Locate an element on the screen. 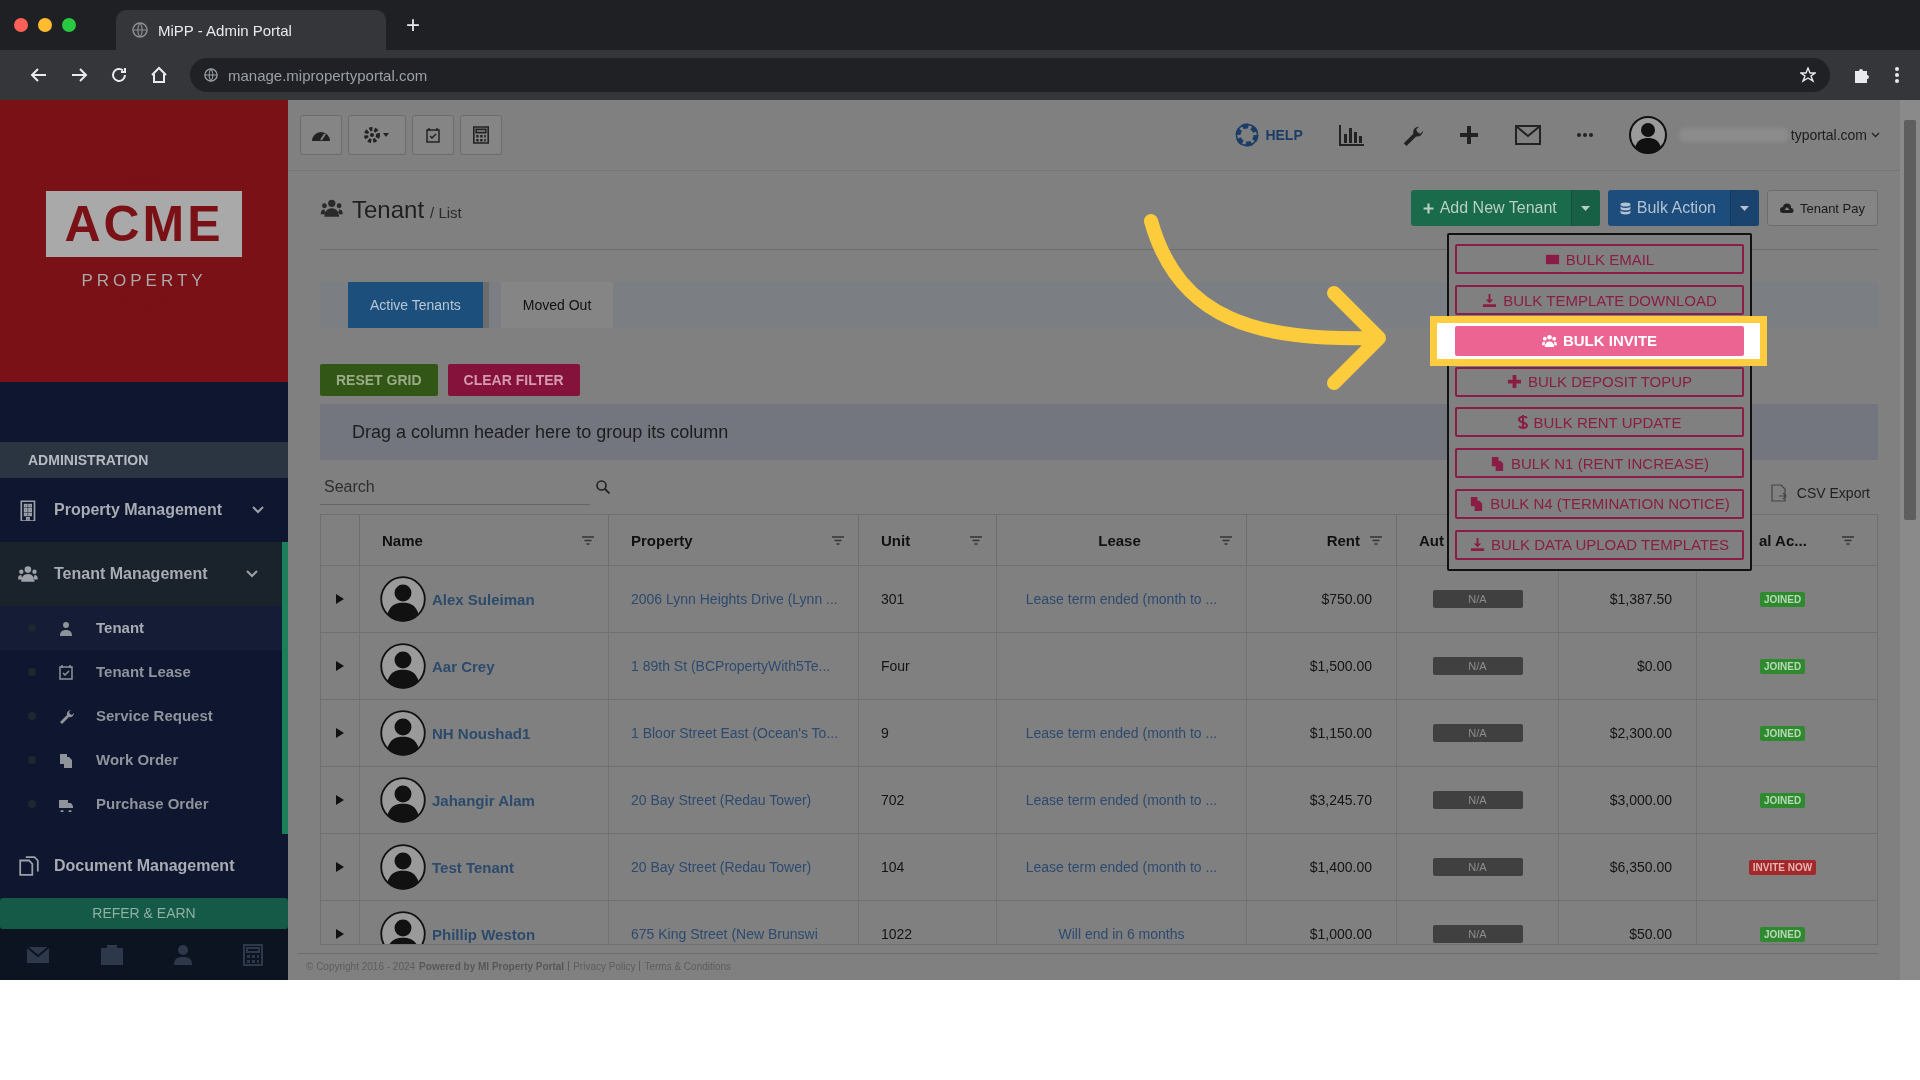 Image resolution: width=1920 pixels, height=1080 pixels. invite-now-button: INVITE NOW is located at coordinates (1782, 867).